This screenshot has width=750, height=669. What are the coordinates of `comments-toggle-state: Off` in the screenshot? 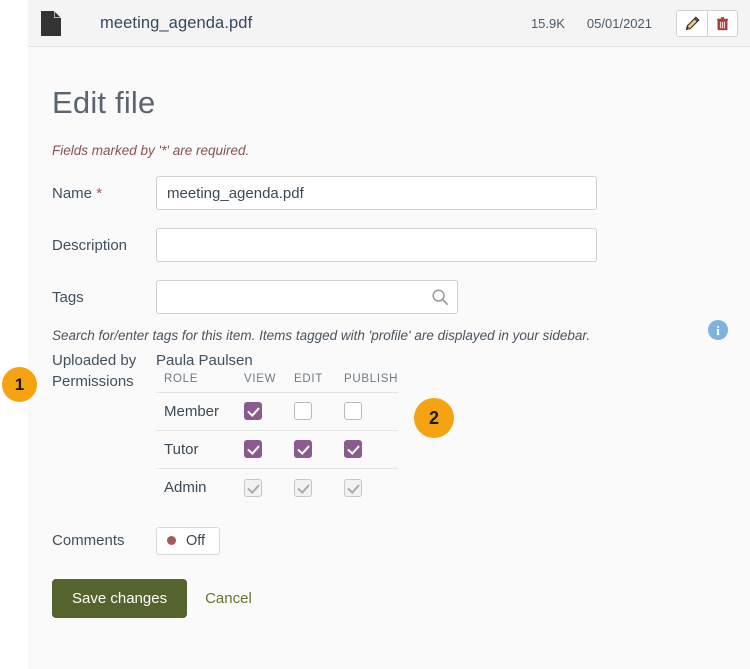 It's located at (196, 540).